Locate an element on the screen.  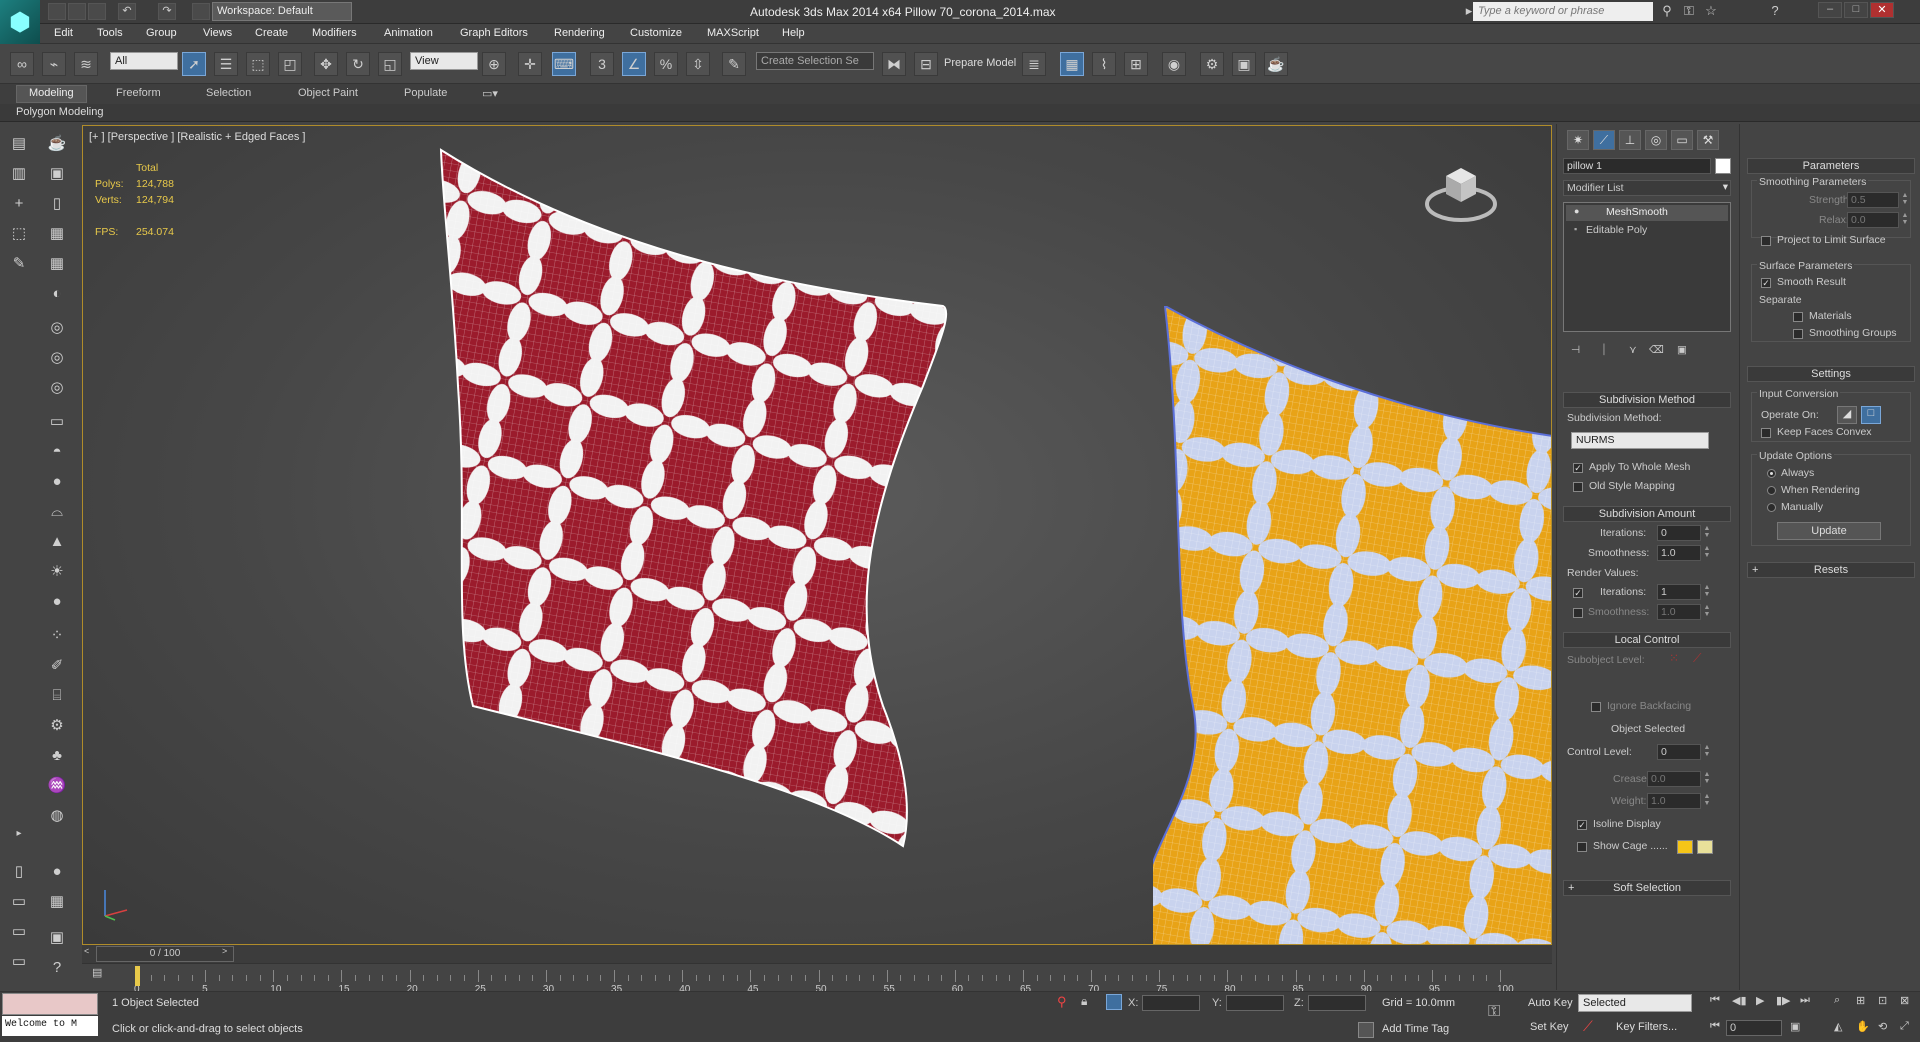
orbit-icon: ⟲ is located at coordinates (1882, 1026).